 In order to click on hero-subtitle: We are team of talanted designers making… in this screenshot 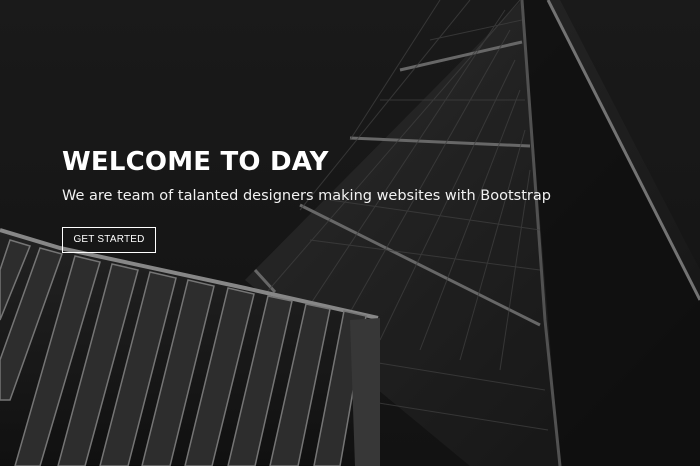, I will do `click(306, 196)`.